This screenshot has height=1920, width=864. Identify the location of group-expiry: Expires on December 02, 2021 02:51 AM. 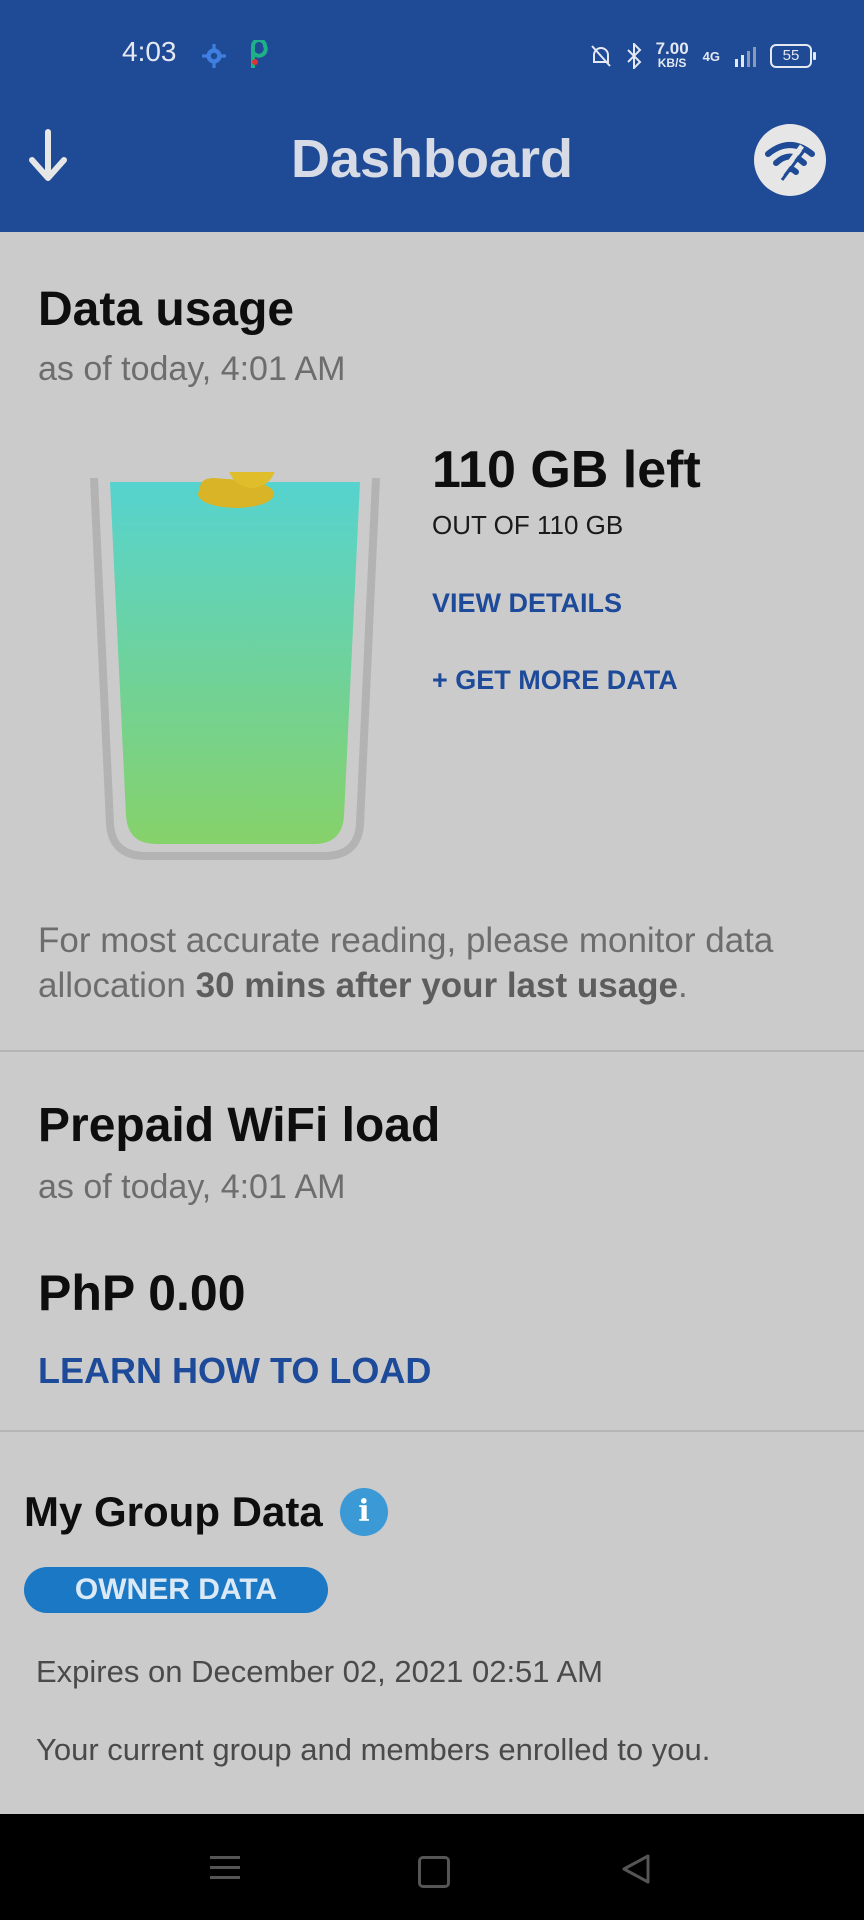
(319, 1671).